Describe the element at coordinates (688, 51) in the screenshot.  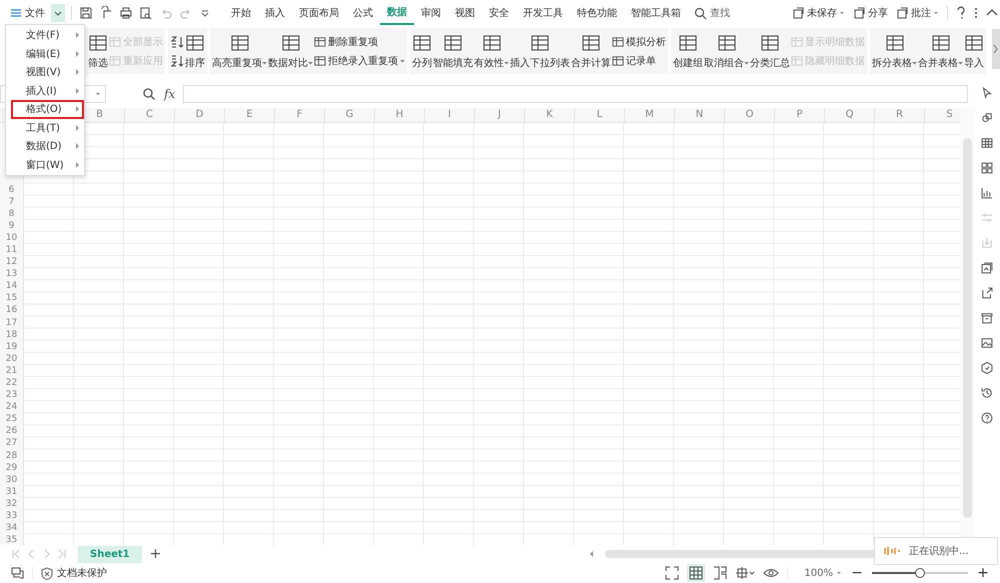
I see `ribbon-button: 创建组` at that location.